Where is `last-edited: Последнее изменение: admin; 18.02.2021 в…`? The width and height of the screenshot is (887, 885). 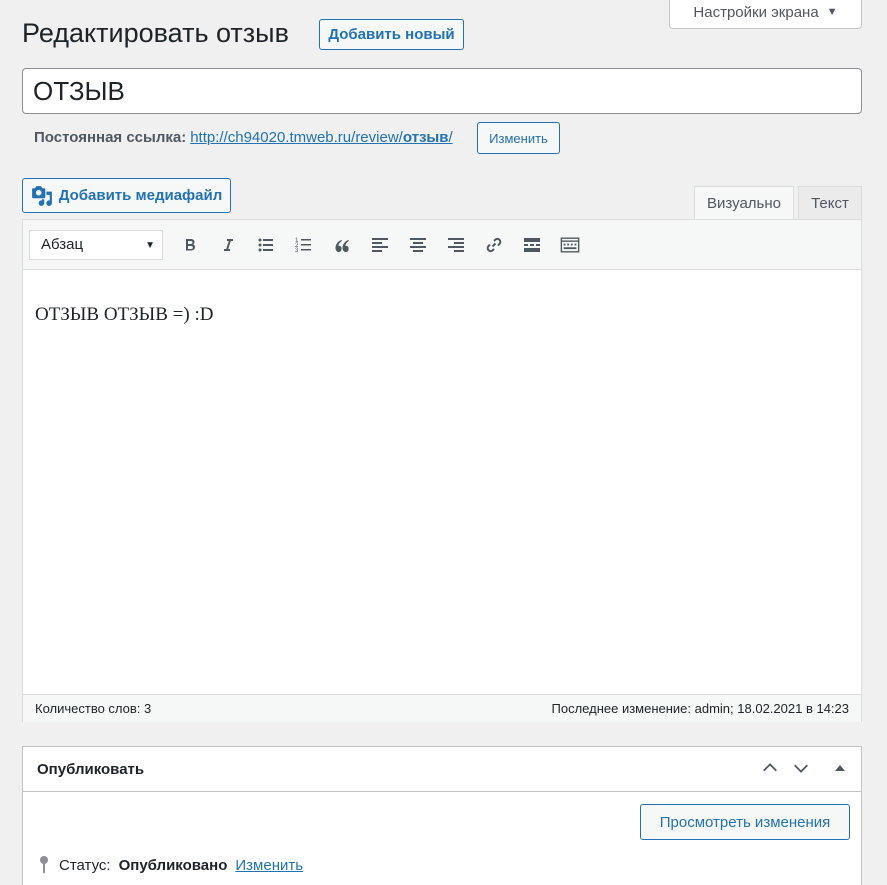
last-edited: Последнее изменение: admin; 18.02.2021 в… is located at coordinates (700, 708).